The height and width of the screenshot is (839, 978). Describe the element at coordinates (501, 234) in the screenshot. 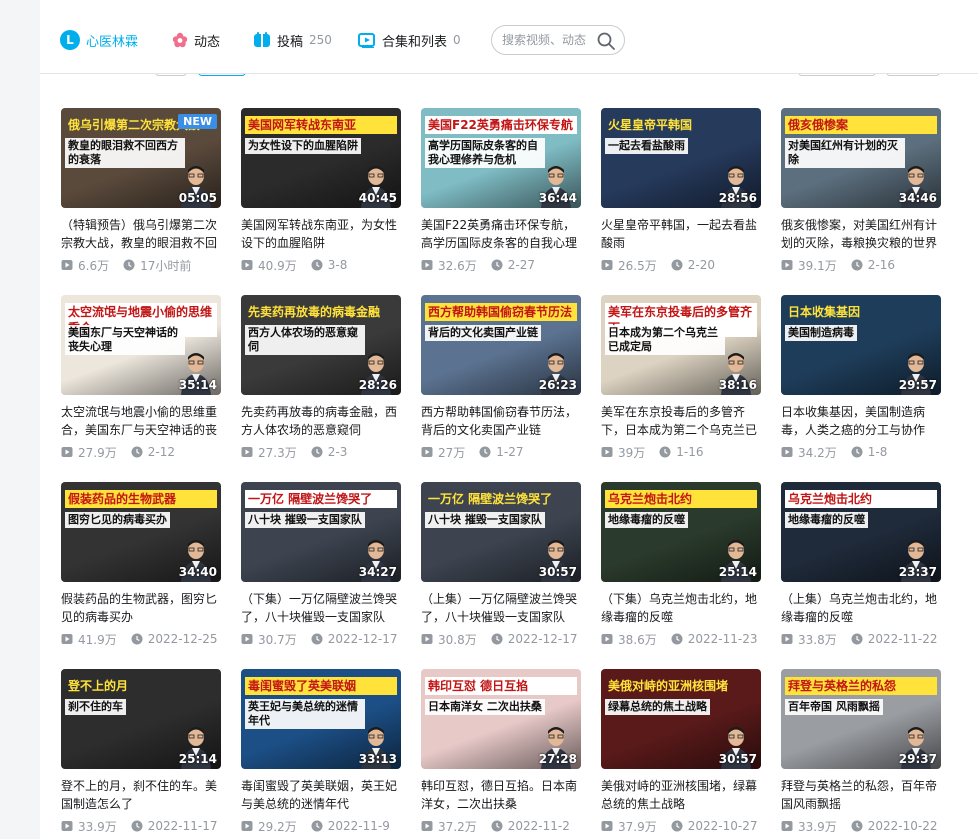

I see `video-title: 美国F22英勇痛击环保专航，高学历国际皮条客的自我心理修养与危机` at that location.